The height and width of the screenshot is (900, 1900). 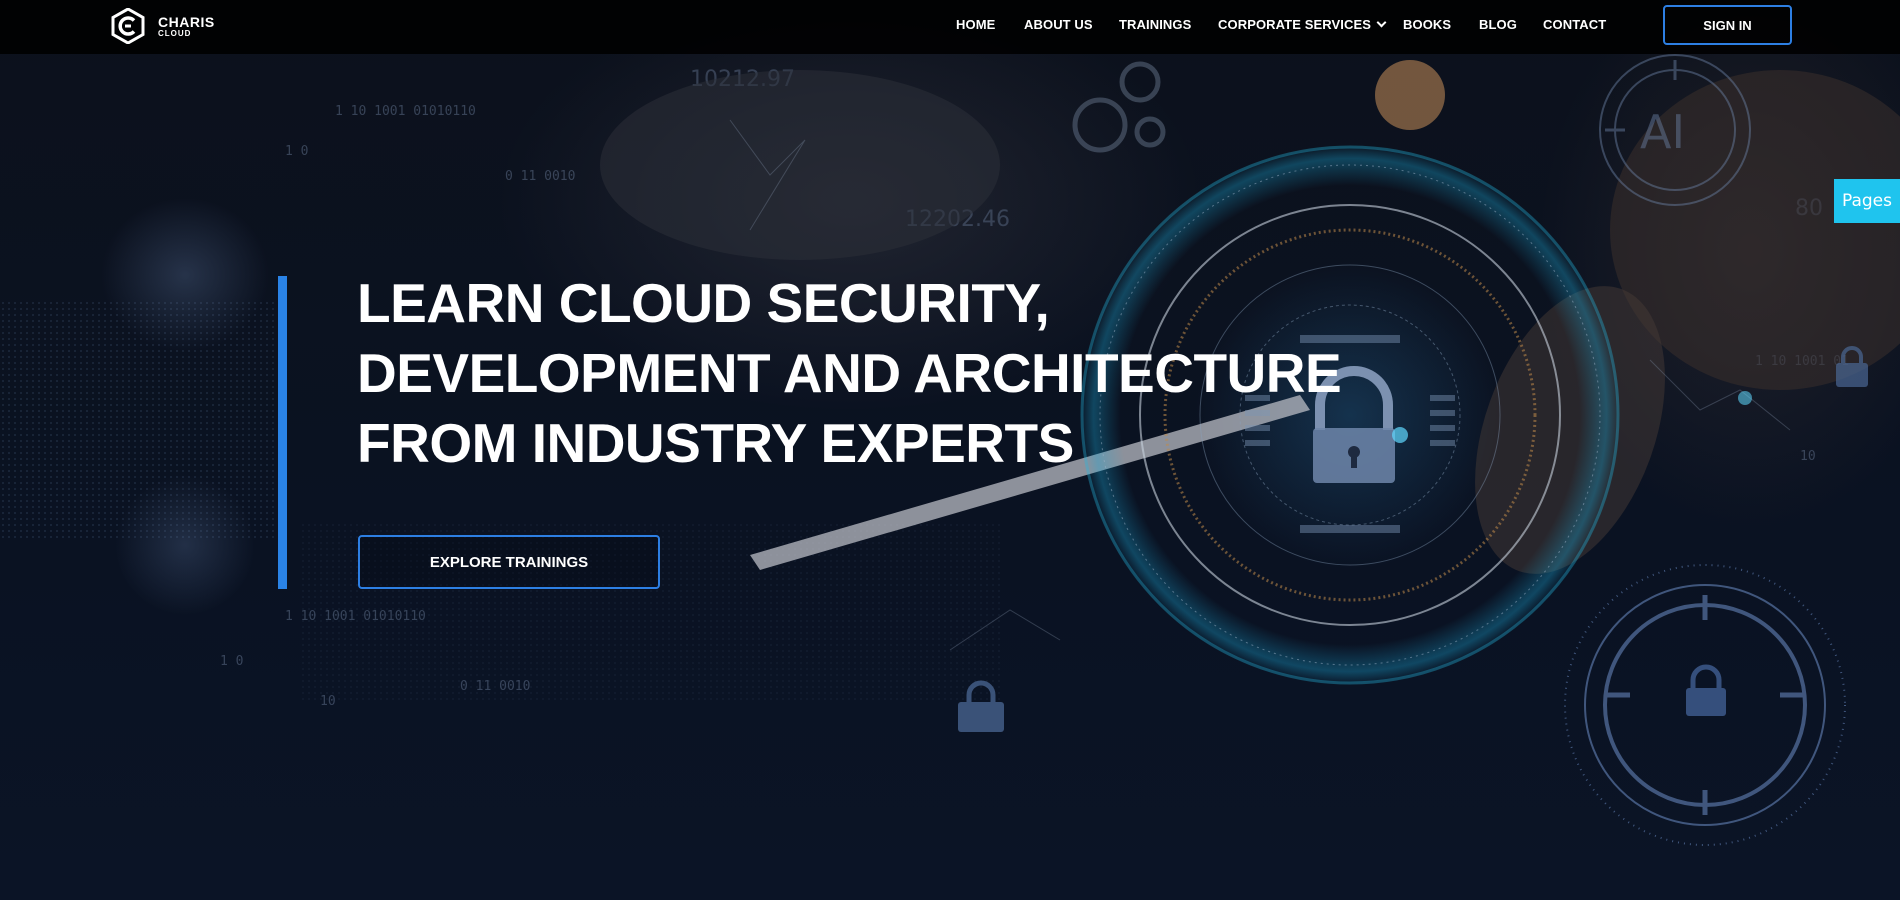 I want to click on nav-about-us: ABOUT US, so click(x=1058, y=24).